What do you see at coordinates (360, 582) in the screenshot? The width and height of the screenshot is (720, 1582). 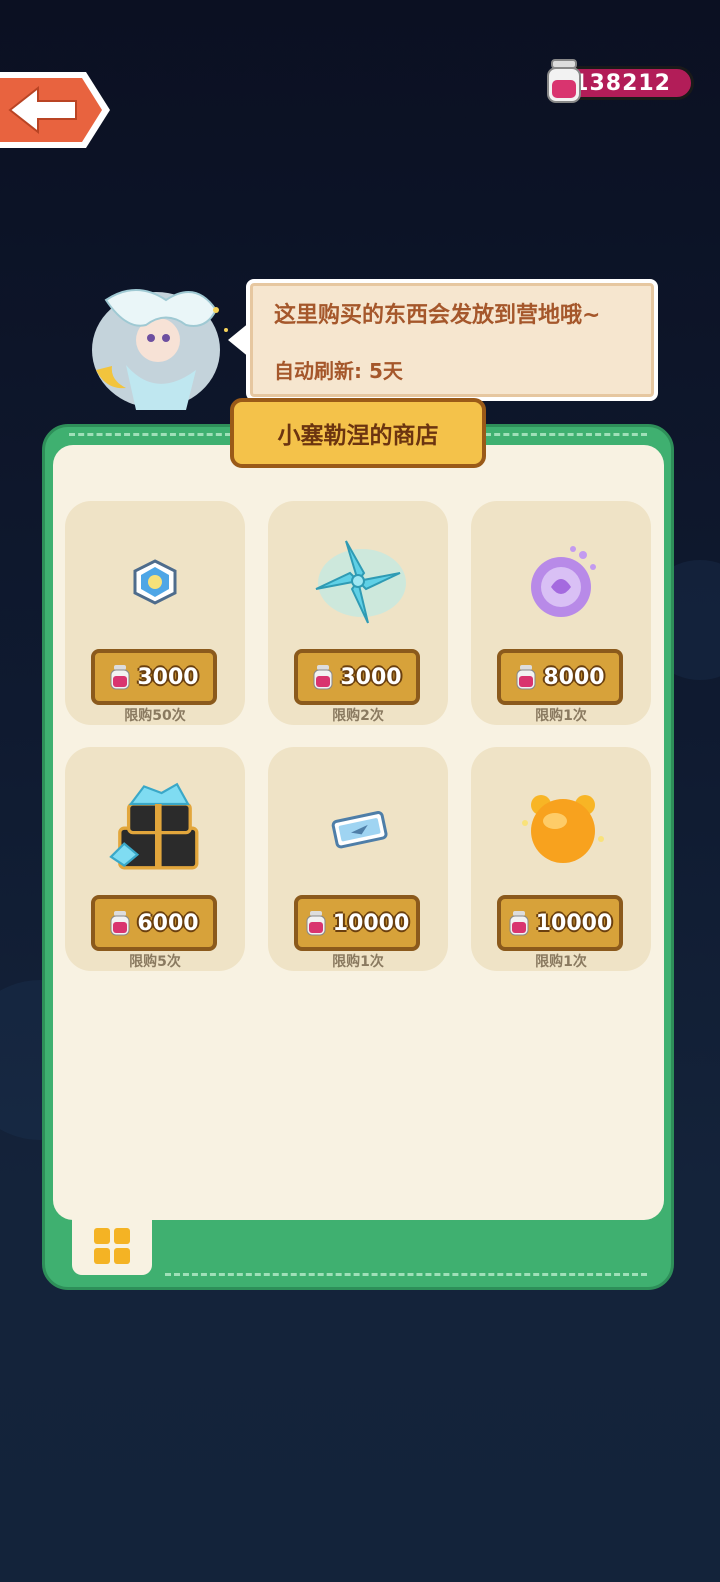 I see `pinwheel-icon` at bounding box center [360, 582].